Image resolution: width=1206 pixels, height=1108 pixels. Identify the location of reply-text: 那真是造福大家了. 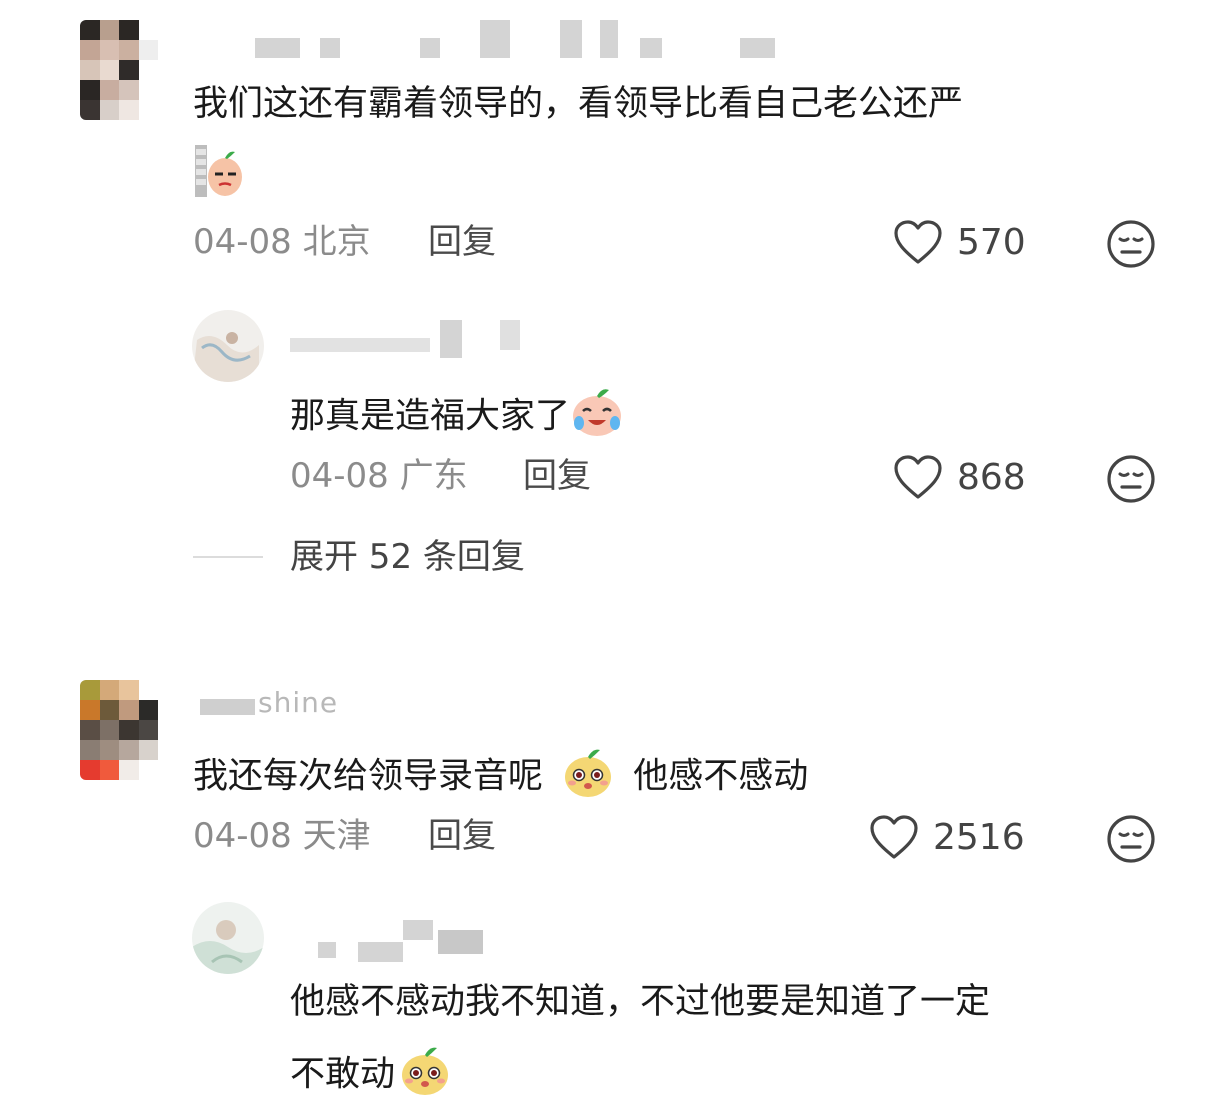
(457, 417).